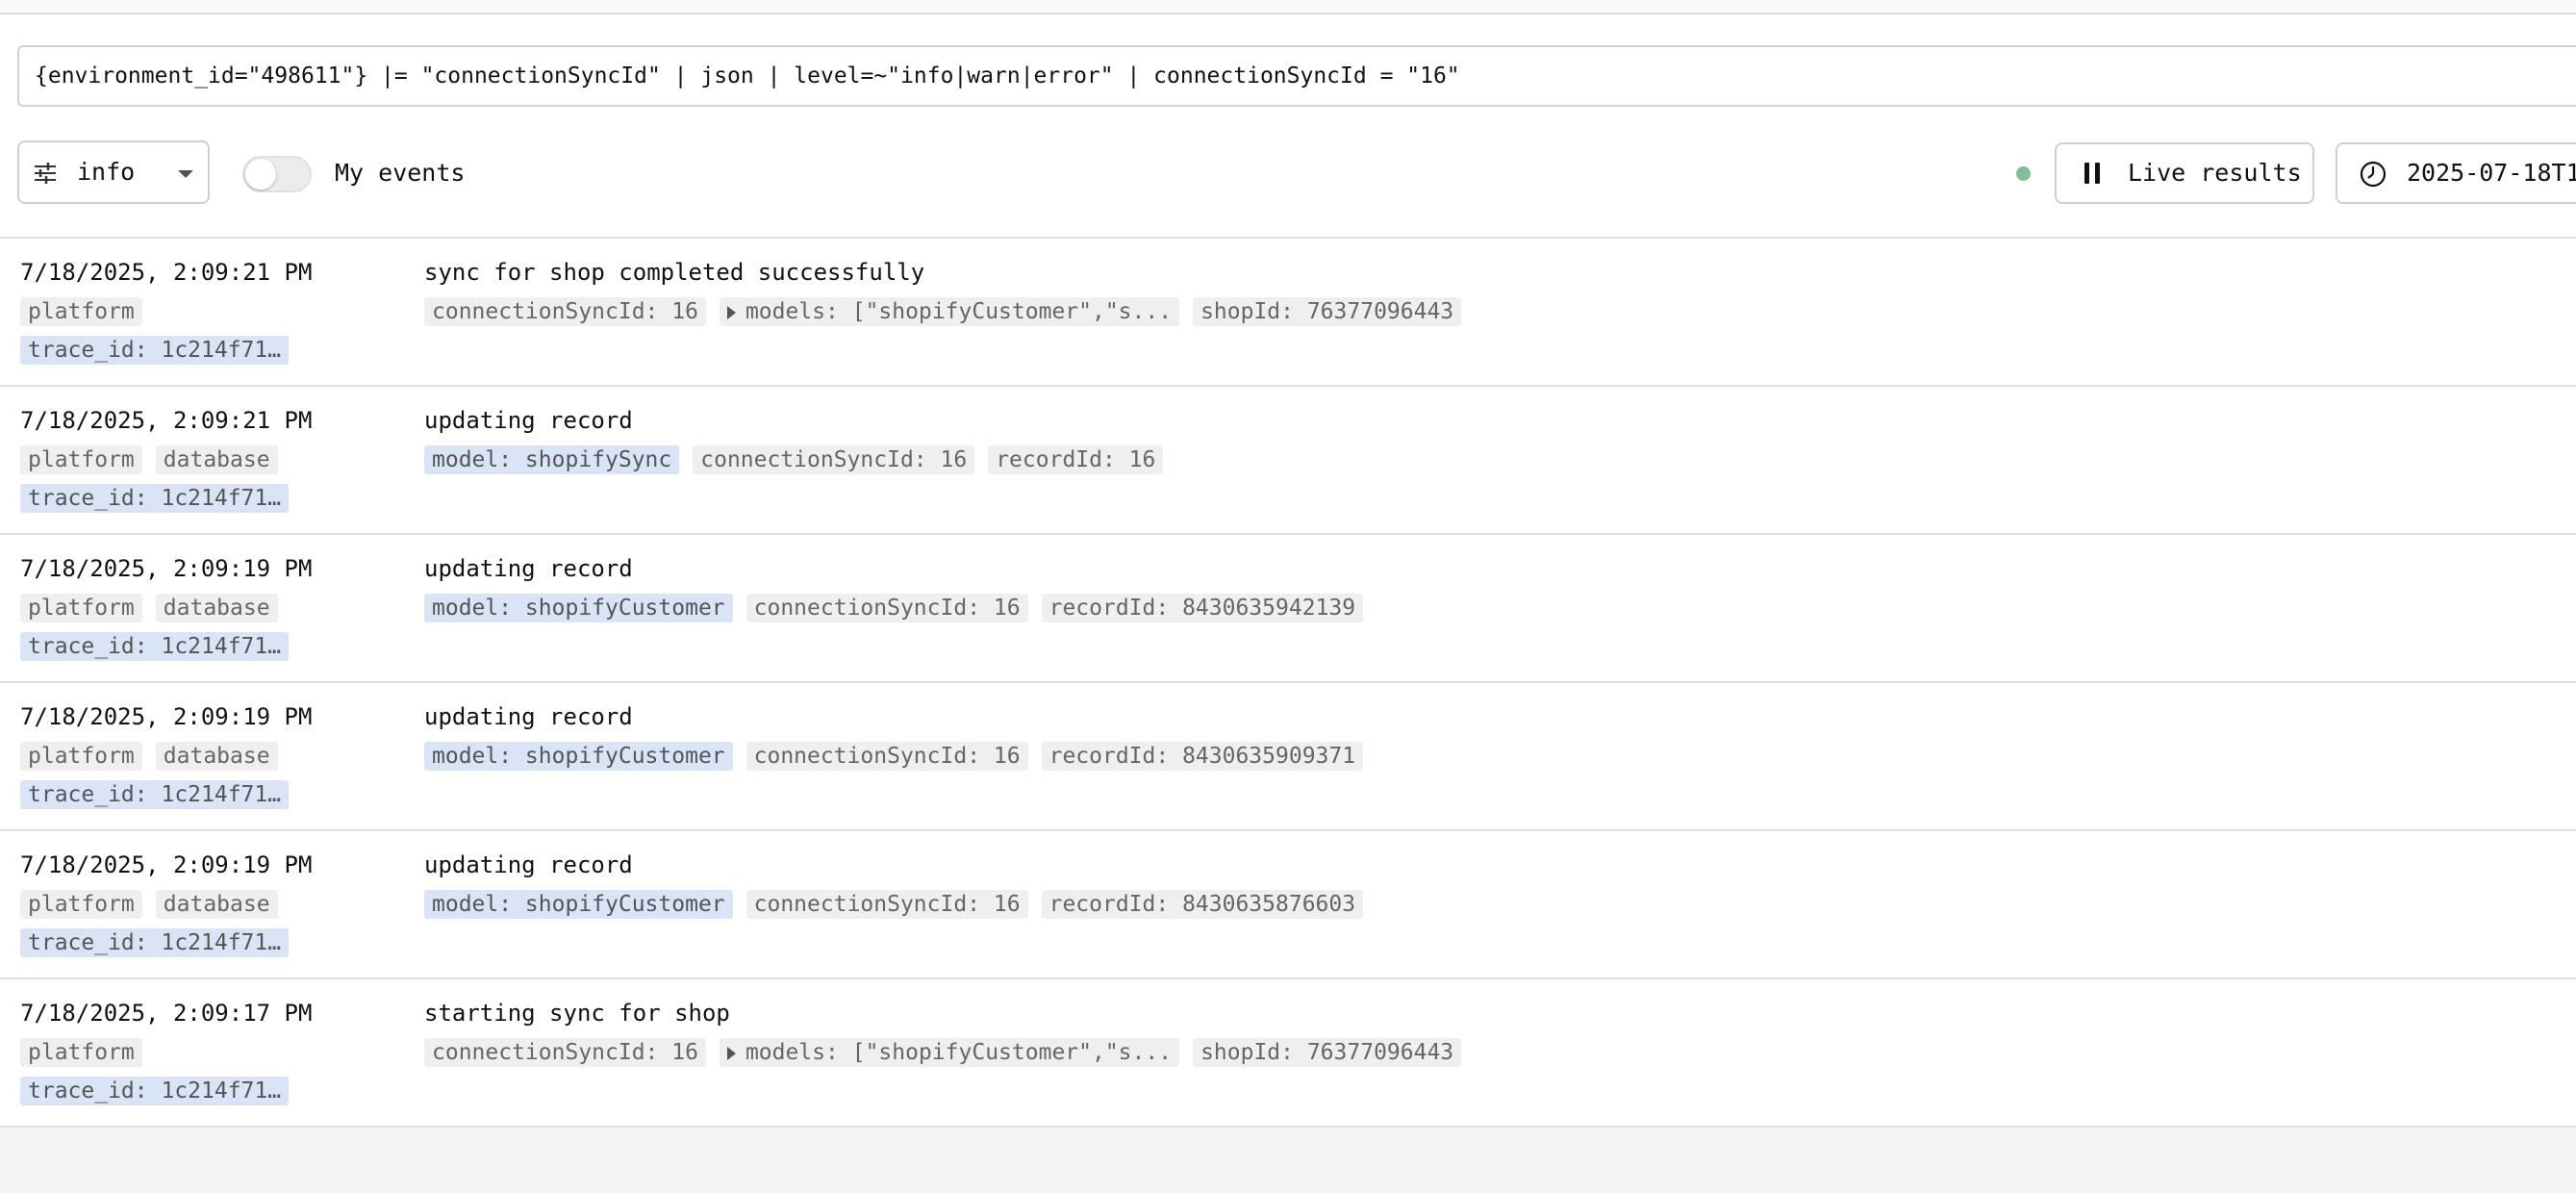 The height and width of the screenshot is (1193, 2576). I want to click on live-results-button: Live results, so click(2185, 173).